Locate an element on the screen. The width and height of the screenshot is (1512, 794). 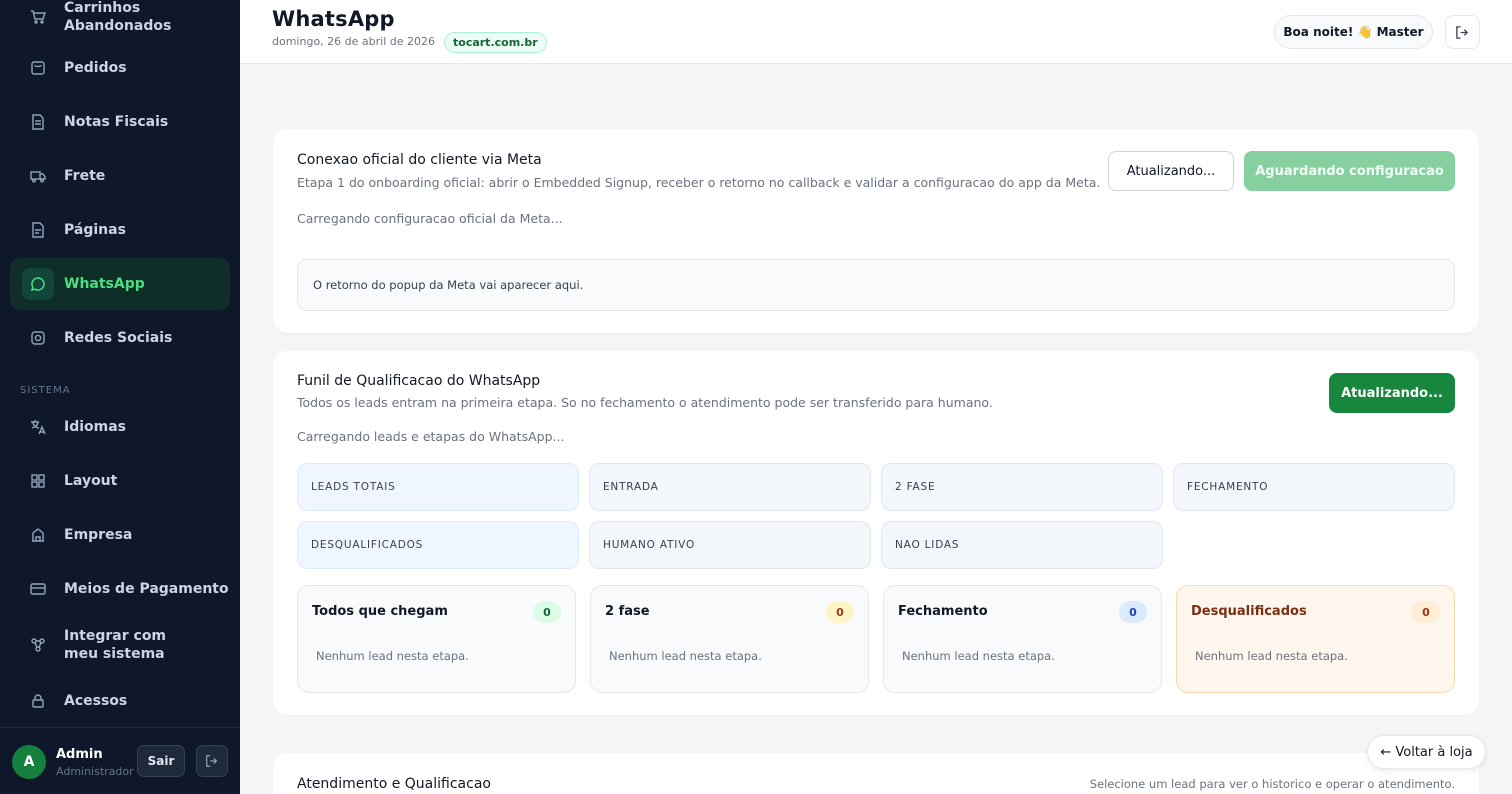
stat-nao-lidas: NAO LIDAS is located at coordinates (1022, 545).